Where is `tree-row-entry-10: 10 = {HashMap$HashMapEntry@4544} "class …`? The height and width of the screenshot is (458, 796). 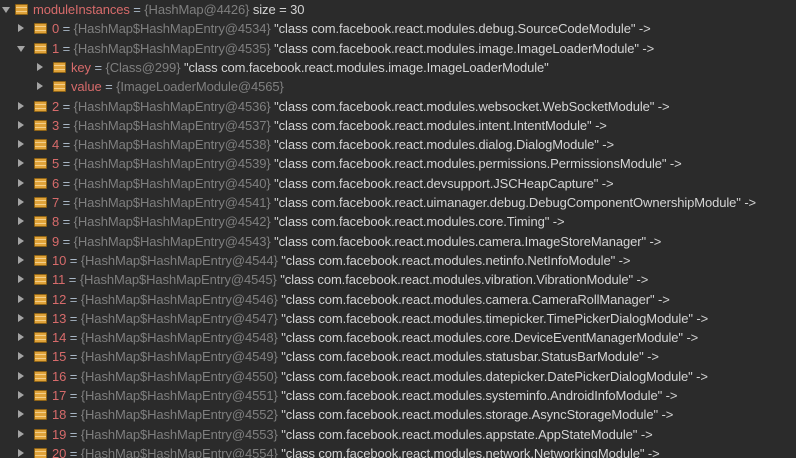
tree-row-entry-10: 10 = {HashMap$HashMapEntry@4544} "class … is located at coordinates (398, 260).